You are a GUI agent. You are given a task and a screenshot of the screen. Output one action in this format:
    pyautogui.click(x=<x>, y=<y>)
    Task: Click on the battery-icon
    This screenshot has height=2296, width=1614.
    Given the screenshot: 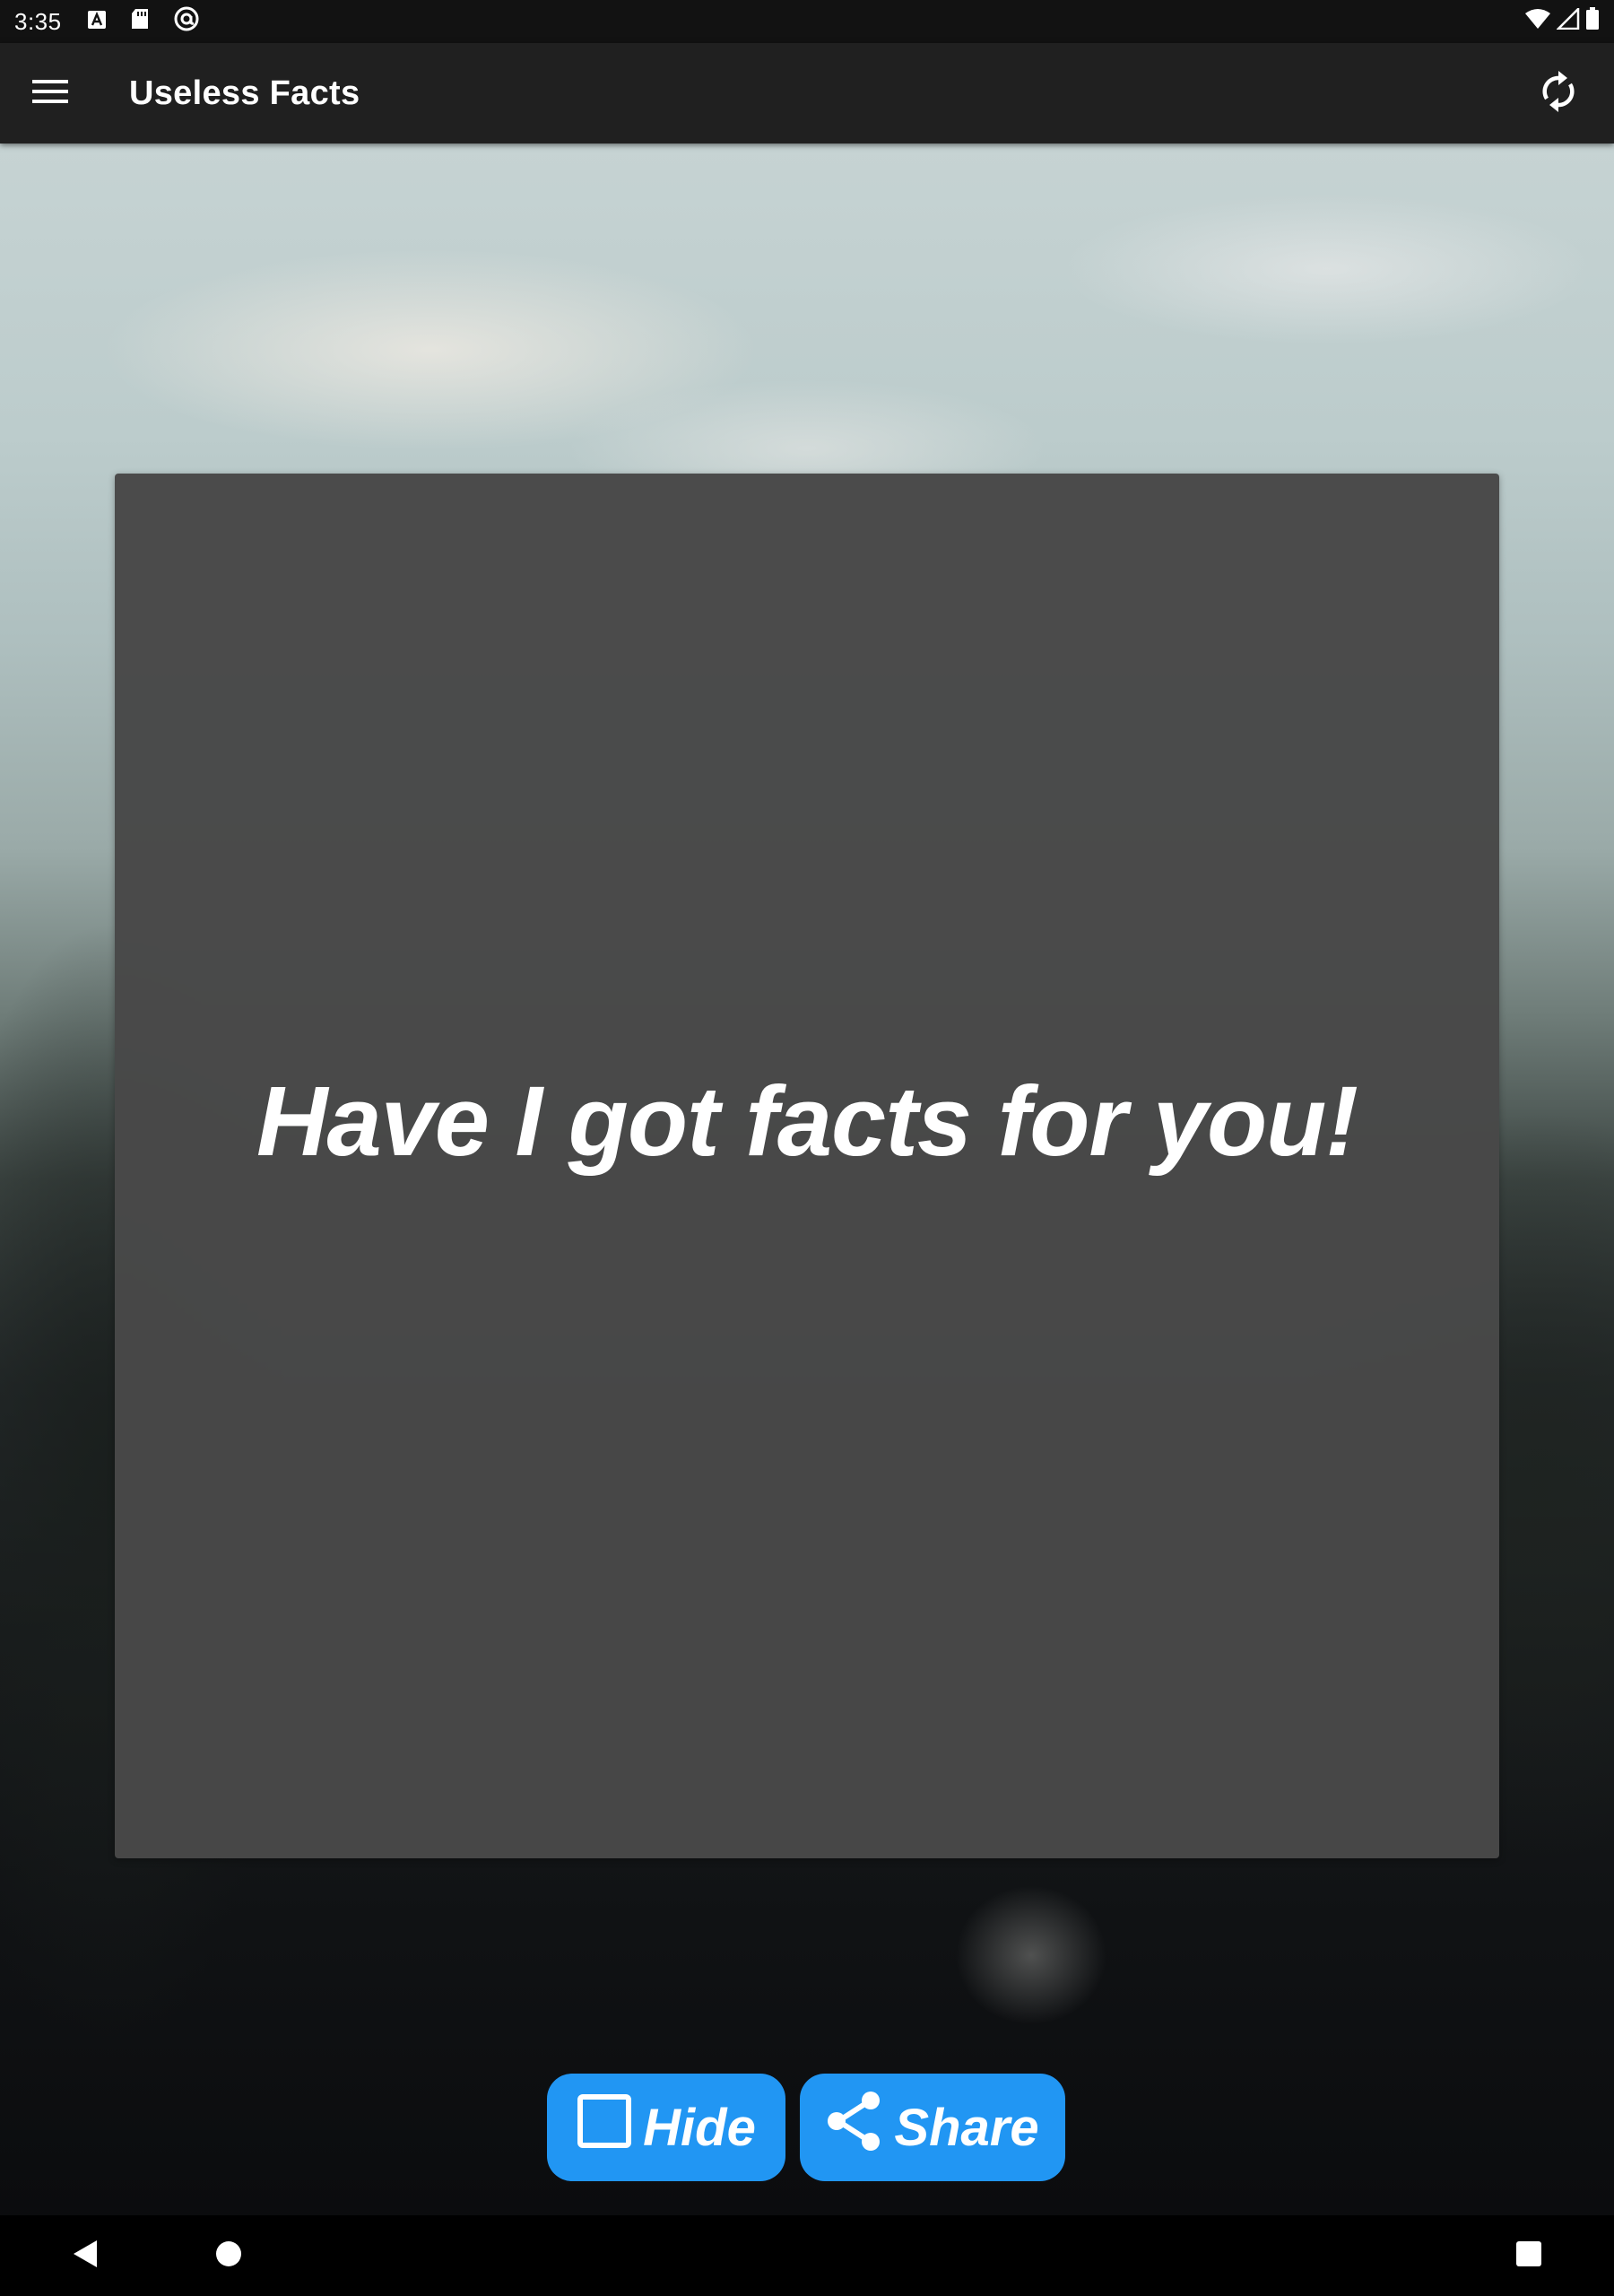 What is the action you would take?
    pyautogui.click(x=1592, y=21)
    